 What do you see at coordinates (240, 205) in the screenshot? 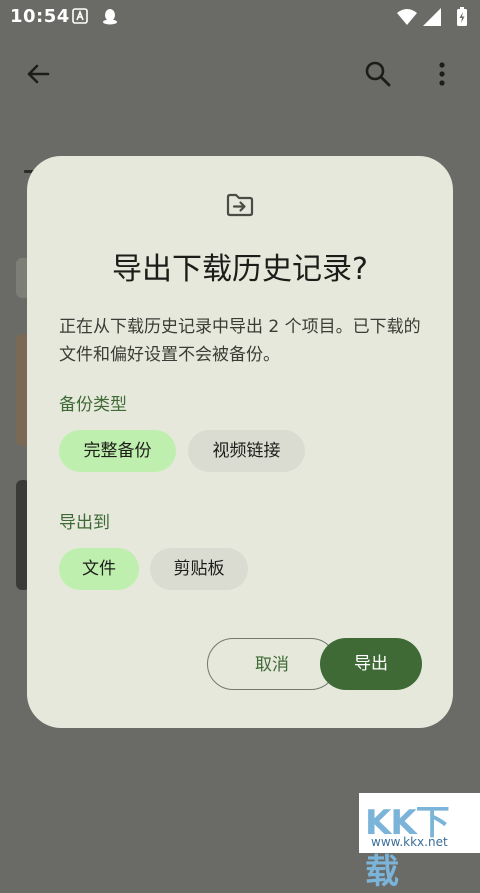
I see `folder-export-icon` at bounding box center [240, 205].